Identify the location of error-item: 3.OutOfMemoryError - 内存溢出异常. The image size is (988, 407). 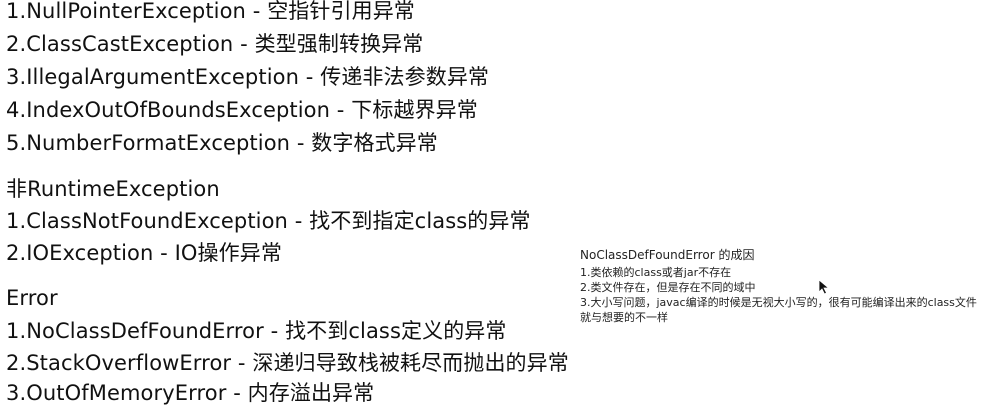
(190, 393).